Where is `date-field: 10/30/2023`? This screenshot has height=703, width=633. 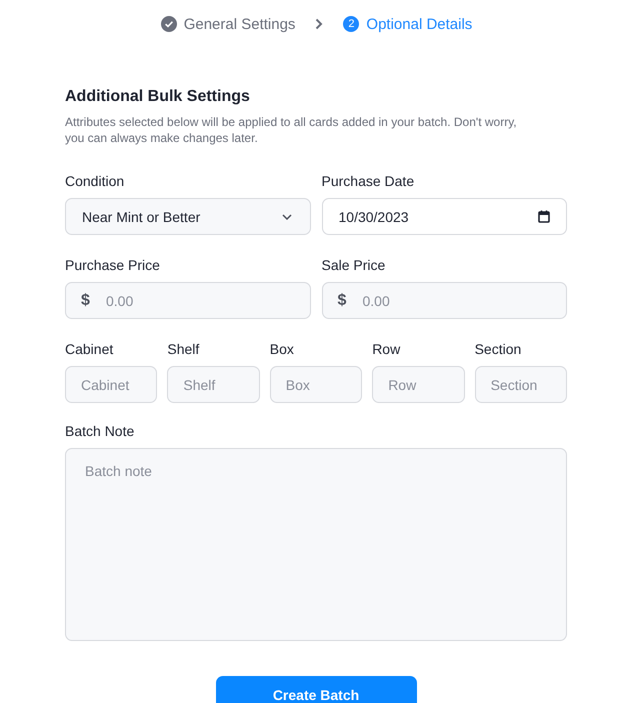
date-field: 10/30/2023 is located at coordinates (444, 216).